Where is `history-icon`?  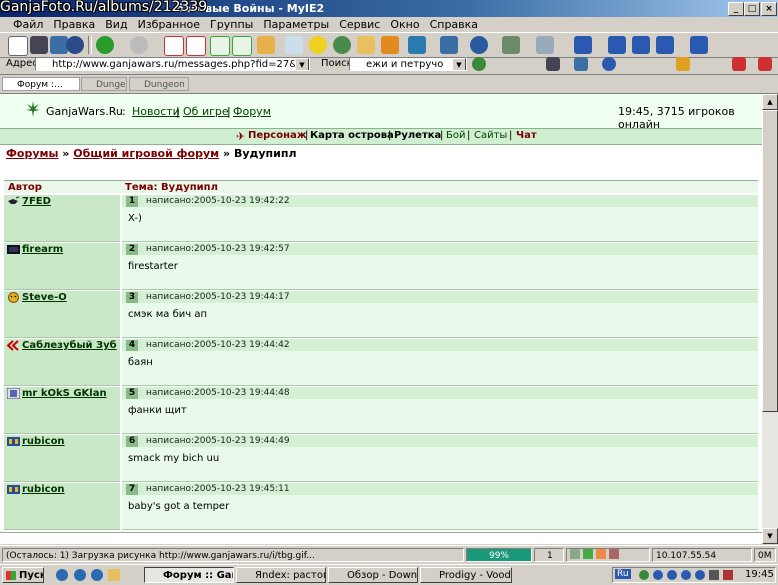
history-icon is located at coordinates (342, 45).